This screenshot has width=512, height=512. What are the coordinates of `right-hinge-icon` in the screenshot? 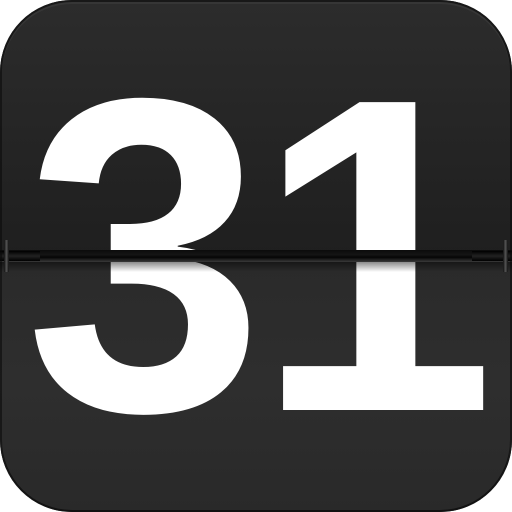 It's located at (492, 256).